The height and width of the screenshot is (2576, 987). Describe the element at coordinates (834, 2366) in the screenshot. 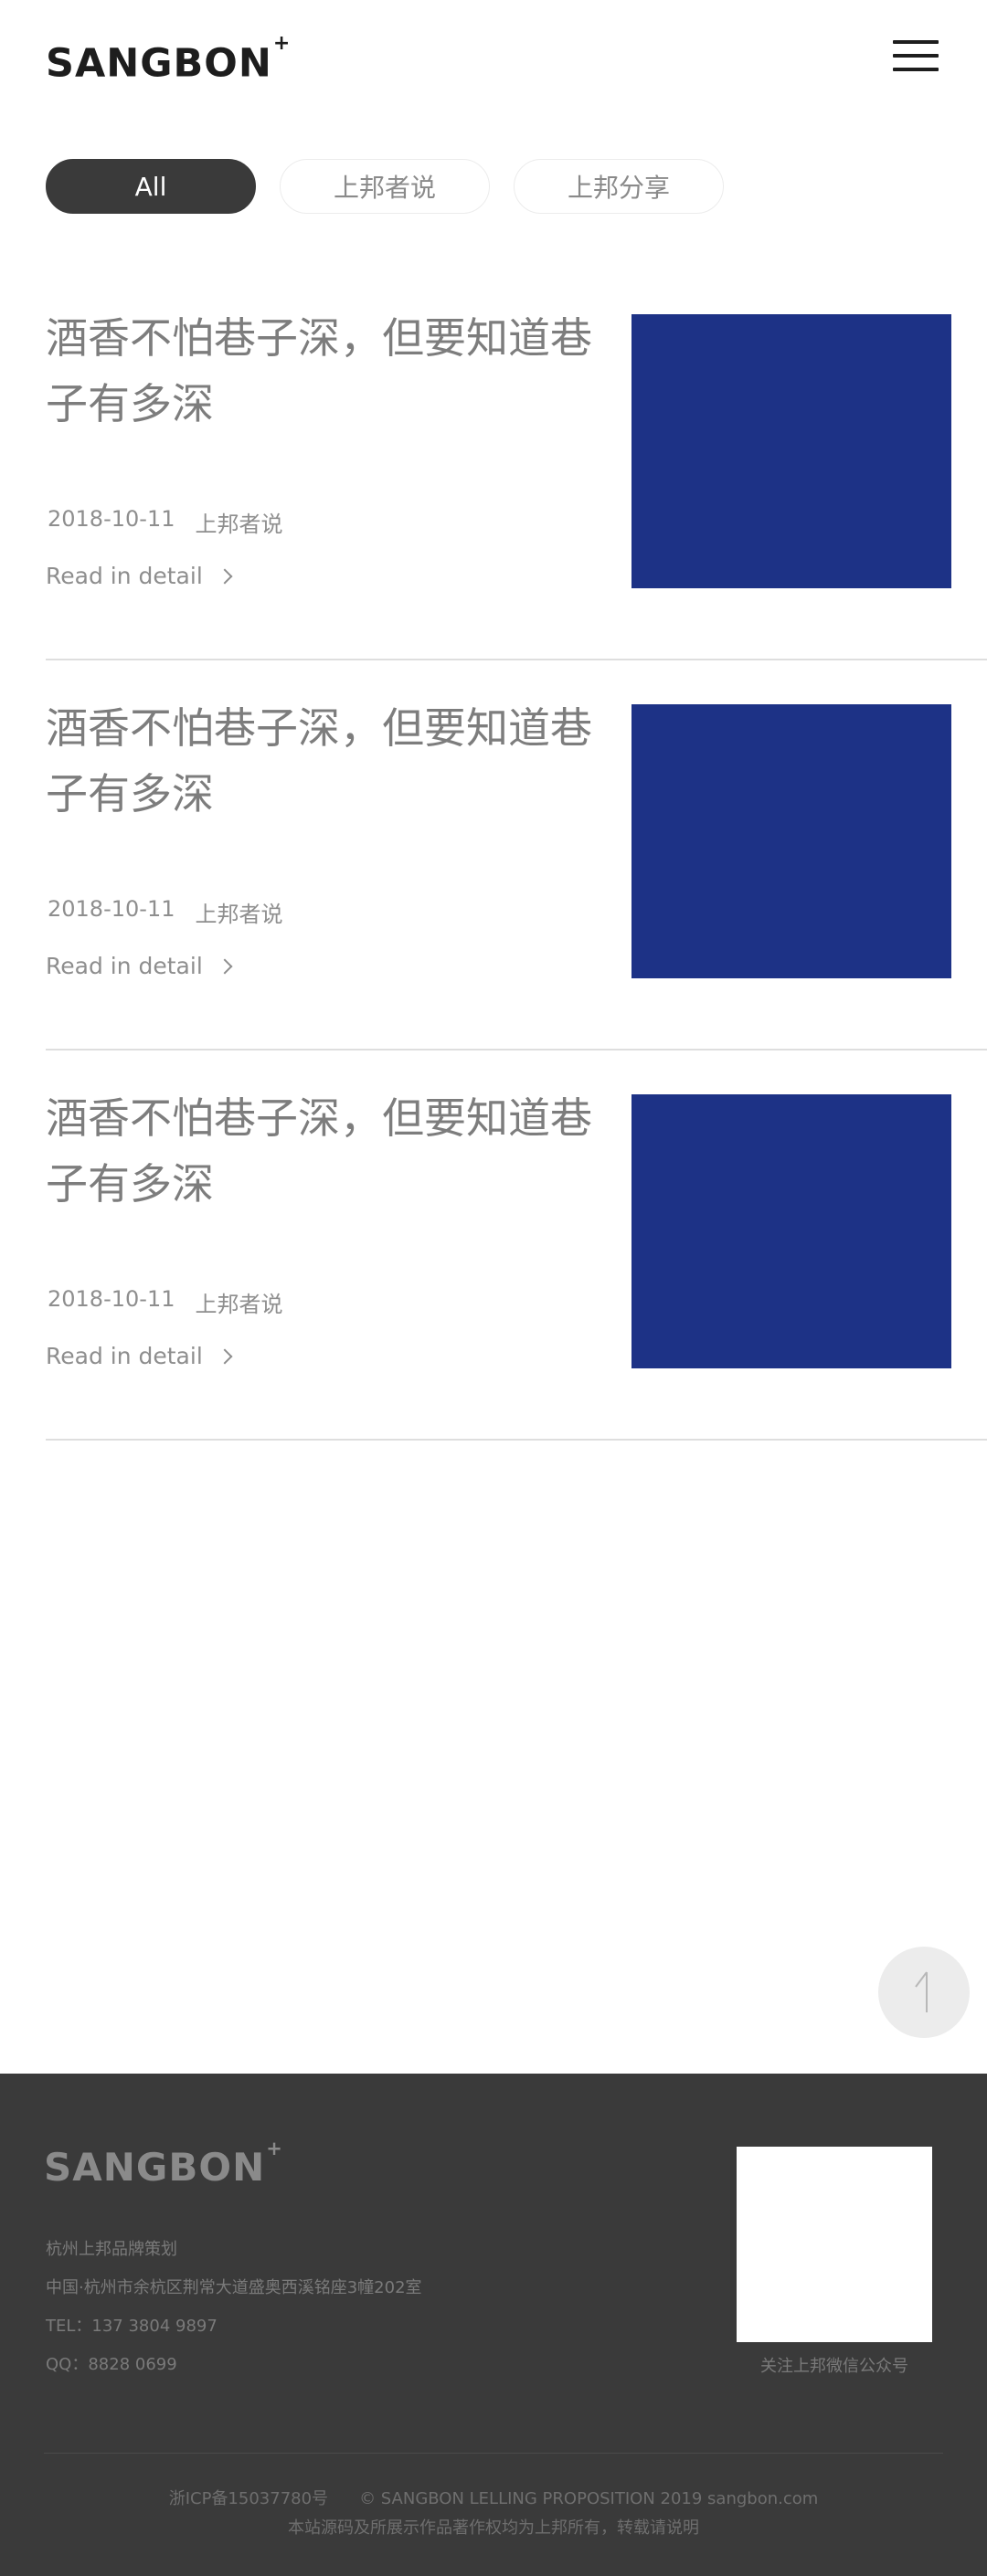

I see `qr-caption: 关注上邦微信公众号` at that location.